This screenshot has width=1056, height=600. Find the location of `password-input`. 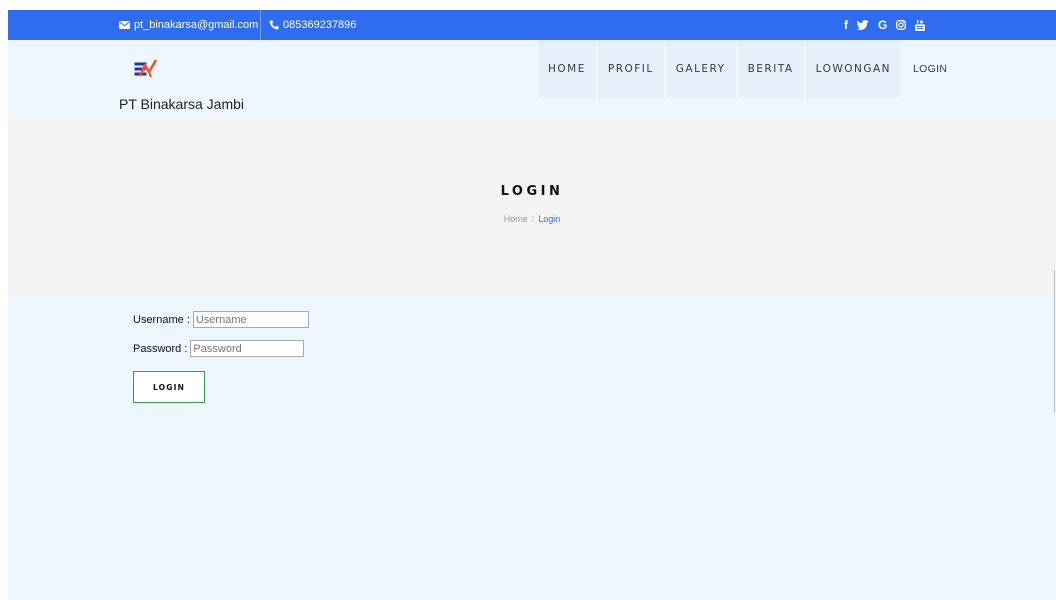

password-input is located at coordinates (247, 348).